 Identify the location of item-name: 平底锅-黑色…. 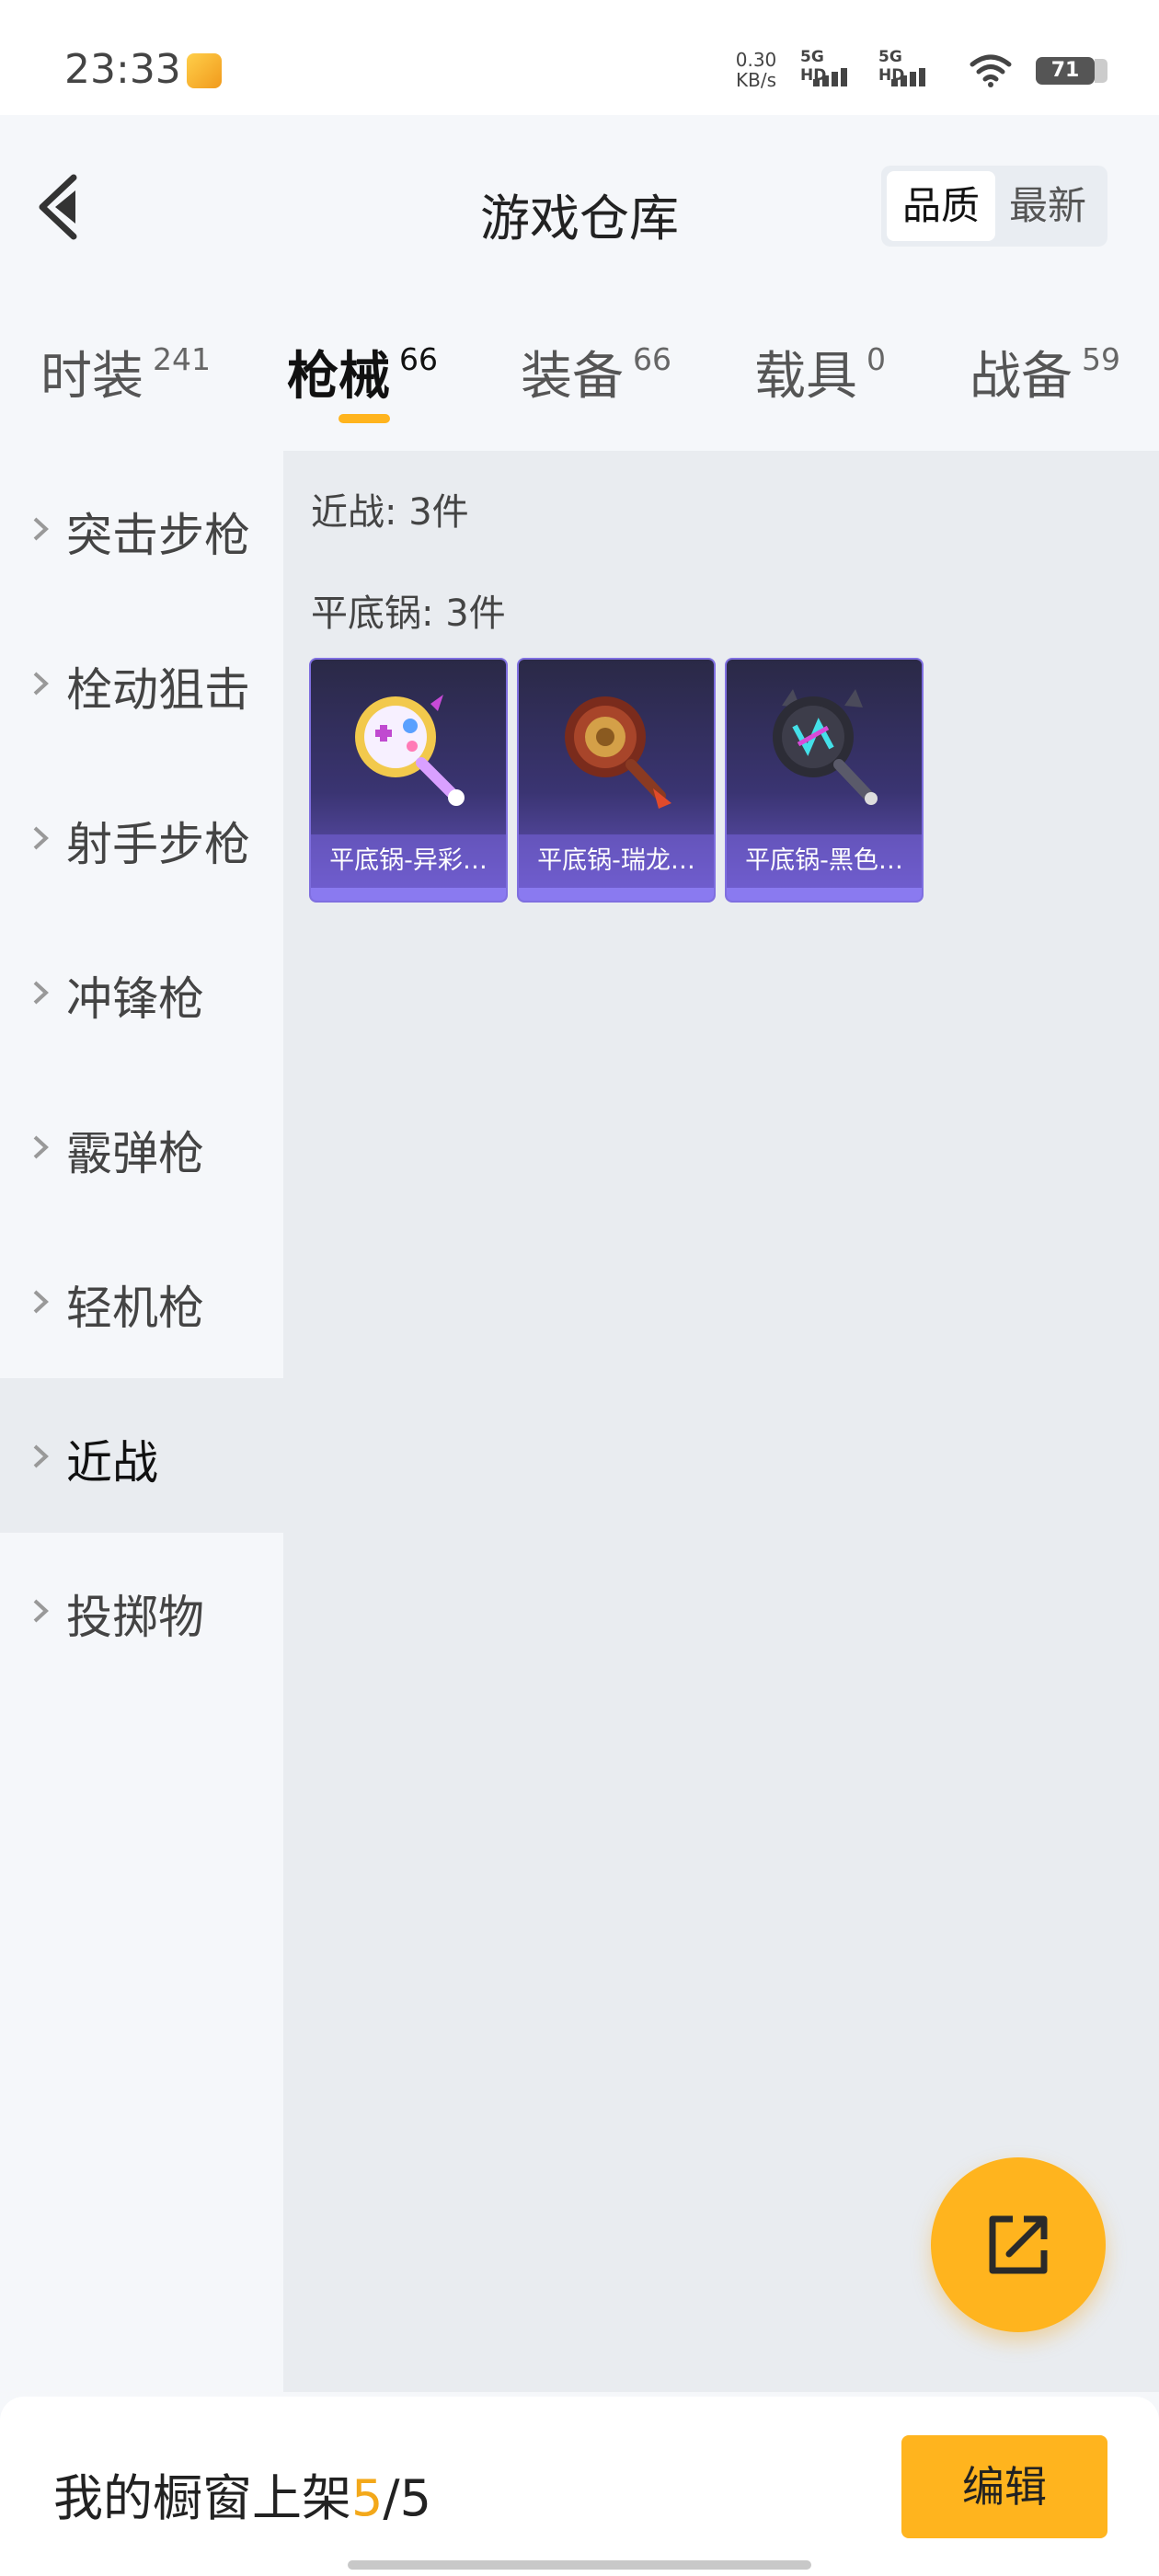
(824, 861).